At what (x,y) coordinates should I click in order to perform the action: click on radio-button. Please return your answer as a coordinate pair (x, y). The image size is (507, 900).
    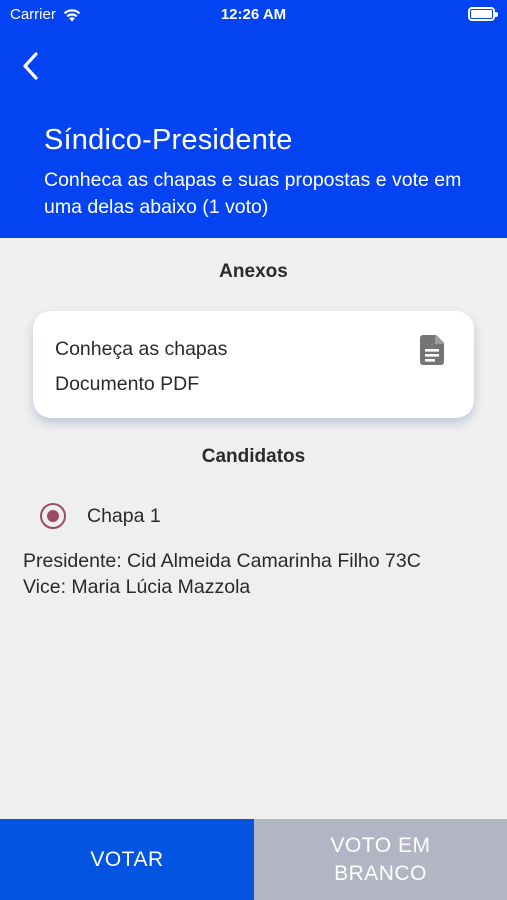
    Looking at the image, I should click on (53, 516).